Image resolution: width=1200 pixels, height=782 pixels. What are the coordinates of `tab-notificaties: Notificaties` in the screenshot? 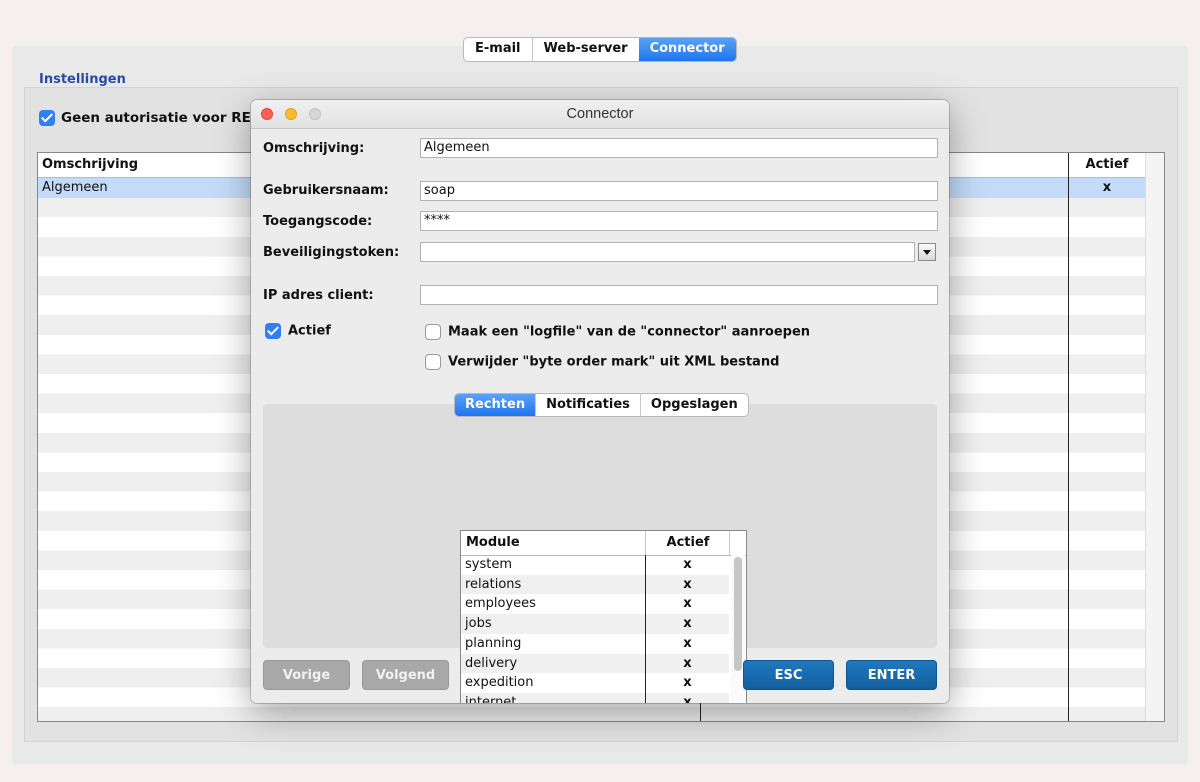 It's located at (587, 405).